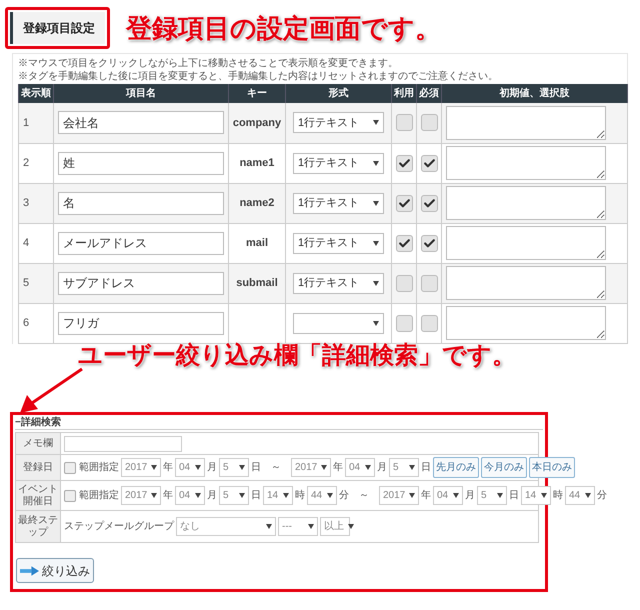 The width and height of the screenshot is (640, 610). Describe the element at coordinates (257, 203) in the screenshot. I see `table-cell: name2` at that location.